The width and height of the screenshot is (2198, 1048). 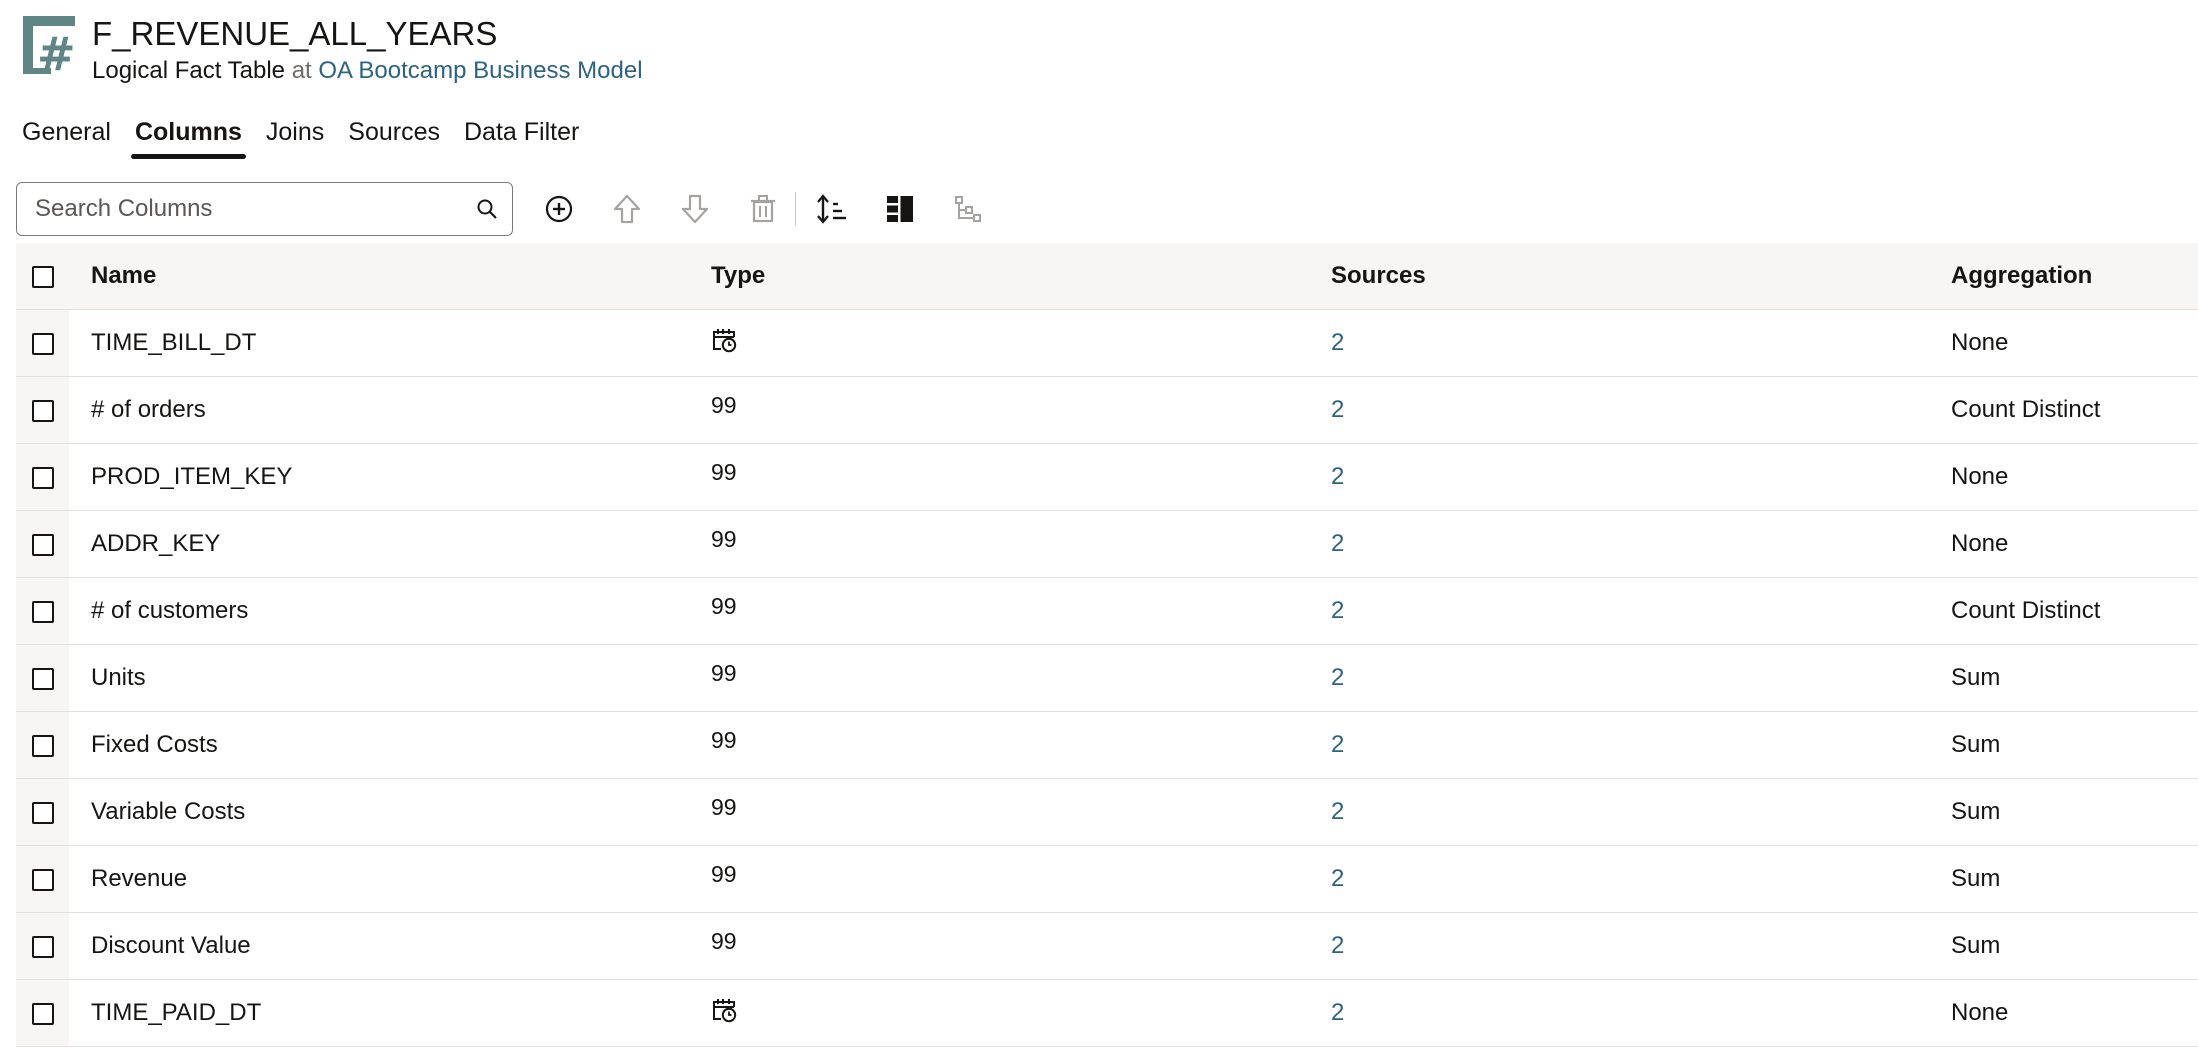 What do you see at coordinates (521, 136) in the screenshot?
I see `tab-data-filter: Data Filter` at bounding box center [521, 136].